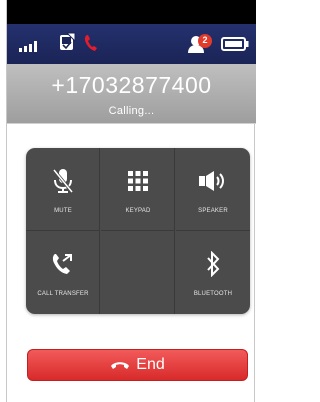  What do you see at coordinates (63, 181) in the screenshot?
I see `microphone-muted-icon` at bounding box center [63, 181].